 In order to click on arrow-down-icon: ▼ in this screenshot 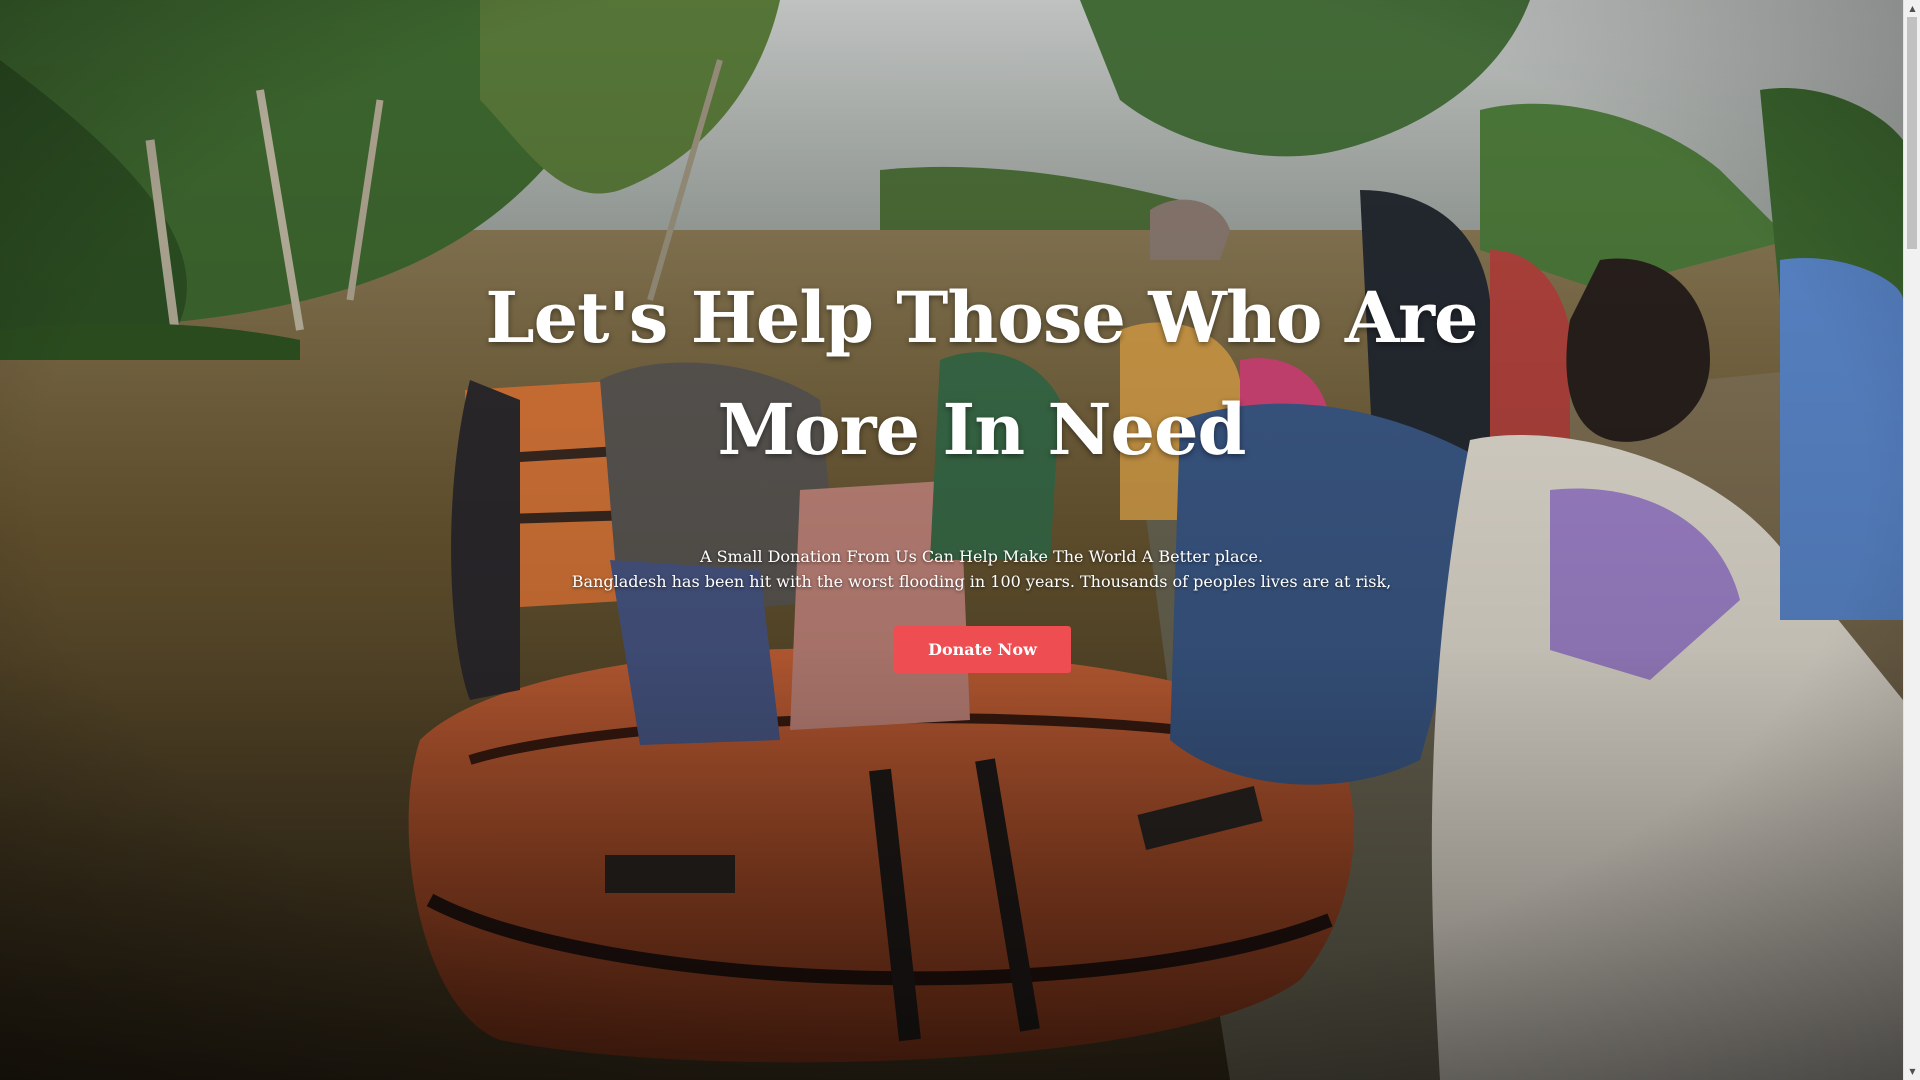, I will do `click(1912, 1071)`.